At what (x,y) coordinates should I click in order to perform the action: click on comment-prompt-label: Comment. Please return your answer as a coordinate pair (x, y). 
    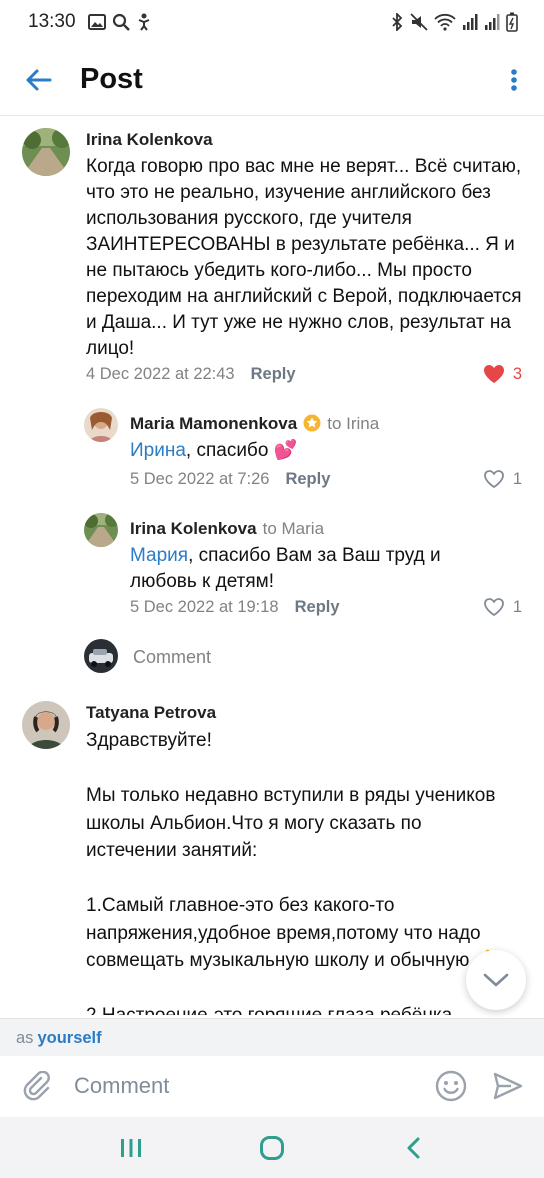
    Looking at the image, I should click on (172, 657).